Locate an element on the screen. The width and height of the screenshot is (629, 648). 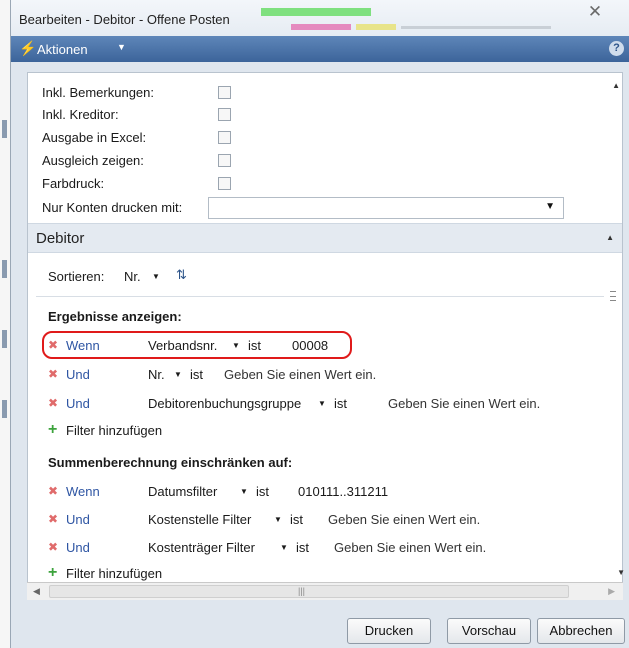
scroll-right-icon: ▶ is located at coordinates (611, 591).